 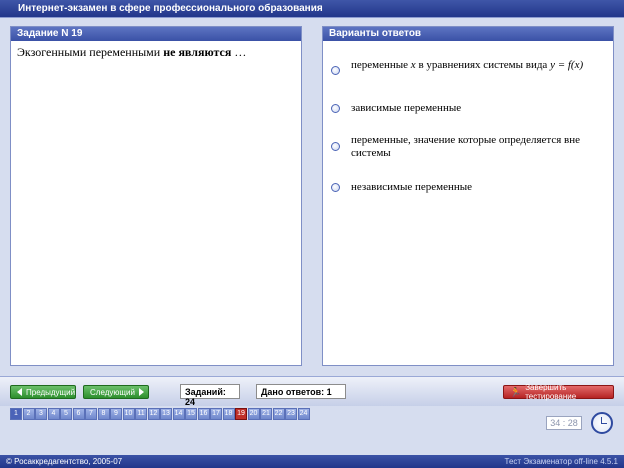 What do you see at coordinates (51, 392) in the screenshot?
I see `previous-button-label: Предыдущий` at bounding box center [51, 392].